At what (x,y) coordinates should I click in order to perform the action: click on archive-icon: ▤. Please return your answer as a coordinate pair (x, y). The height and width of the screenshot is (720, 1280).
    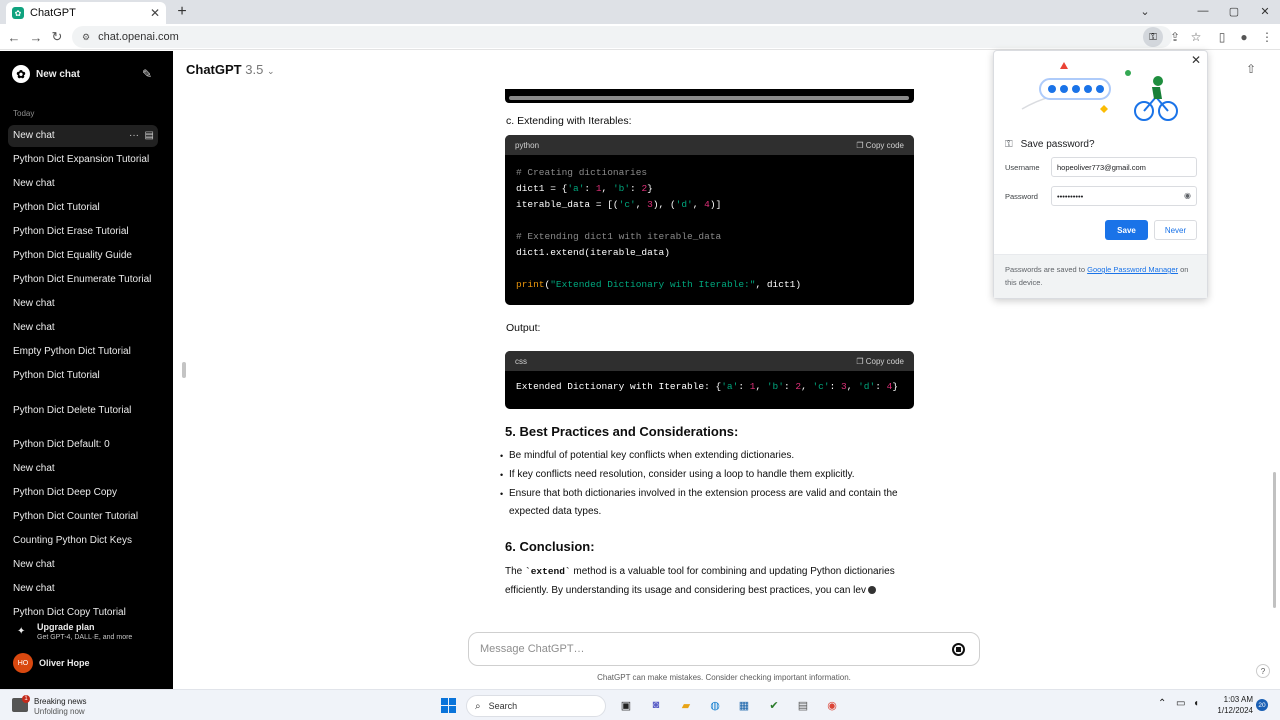
    Looking at the image, I should click on (149, 135).